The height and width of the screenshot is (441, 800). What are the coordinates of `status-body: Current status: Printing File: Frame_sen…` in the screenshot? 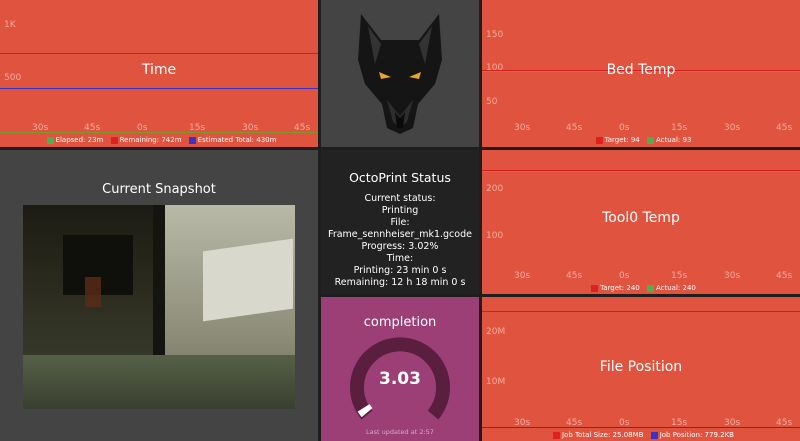 It's located at (400, 241).